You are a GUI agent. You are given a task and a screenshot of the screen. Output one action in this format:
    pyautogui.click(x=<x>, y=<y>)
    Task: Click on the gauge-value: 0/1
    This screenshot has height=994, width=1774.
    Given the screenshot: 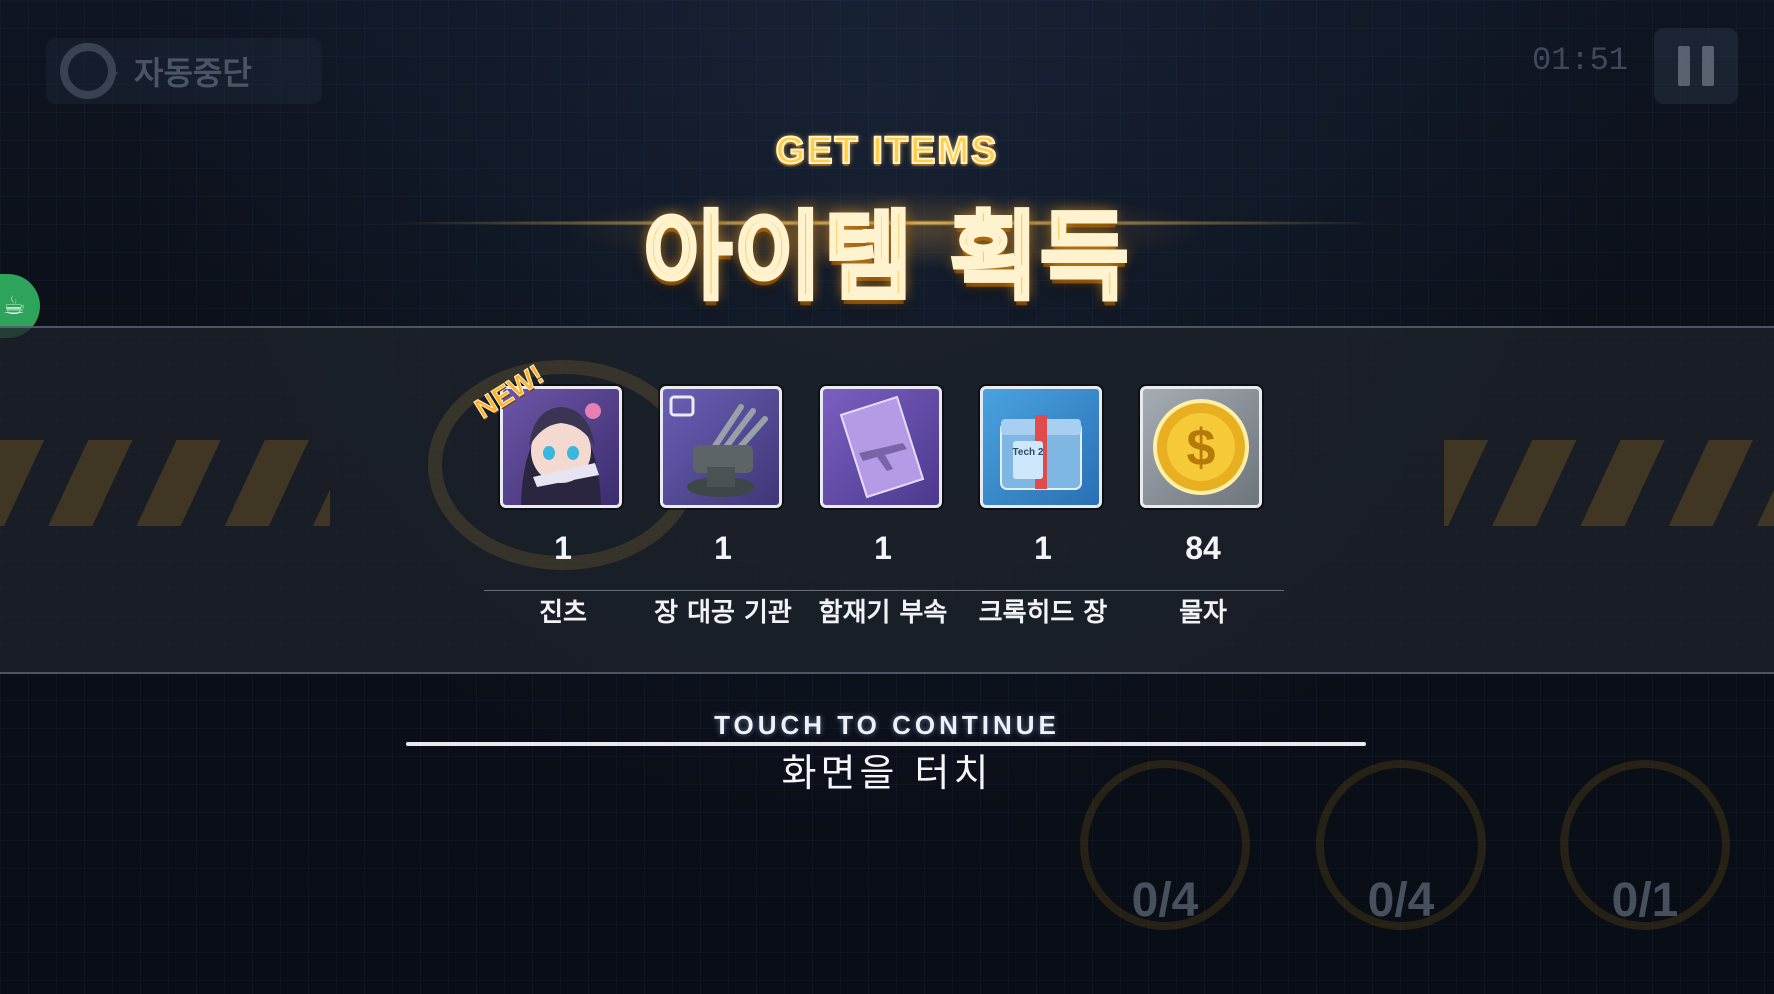 What is the action you would take?
    pyautogui.click(x=1645, y=900)
    